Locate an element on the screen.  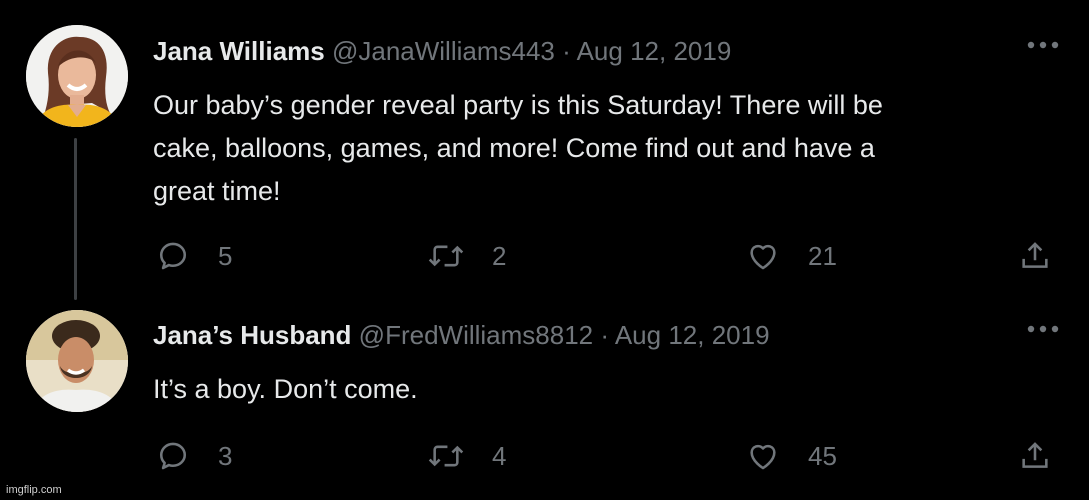
thread-line is located at coordinates (75, 219).